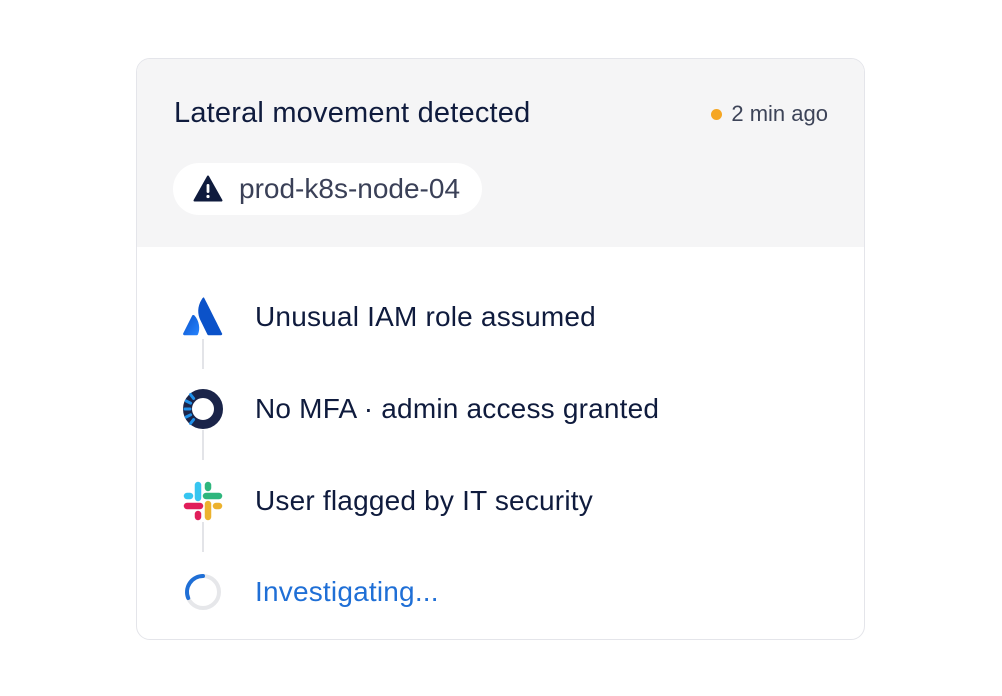 This screenshot has height=696, width=1002. What do you see at coordinates (425, 316) in the screenshot?
I see `event-label: Unusual IAM role assumed` at bounding box center [425, 316].